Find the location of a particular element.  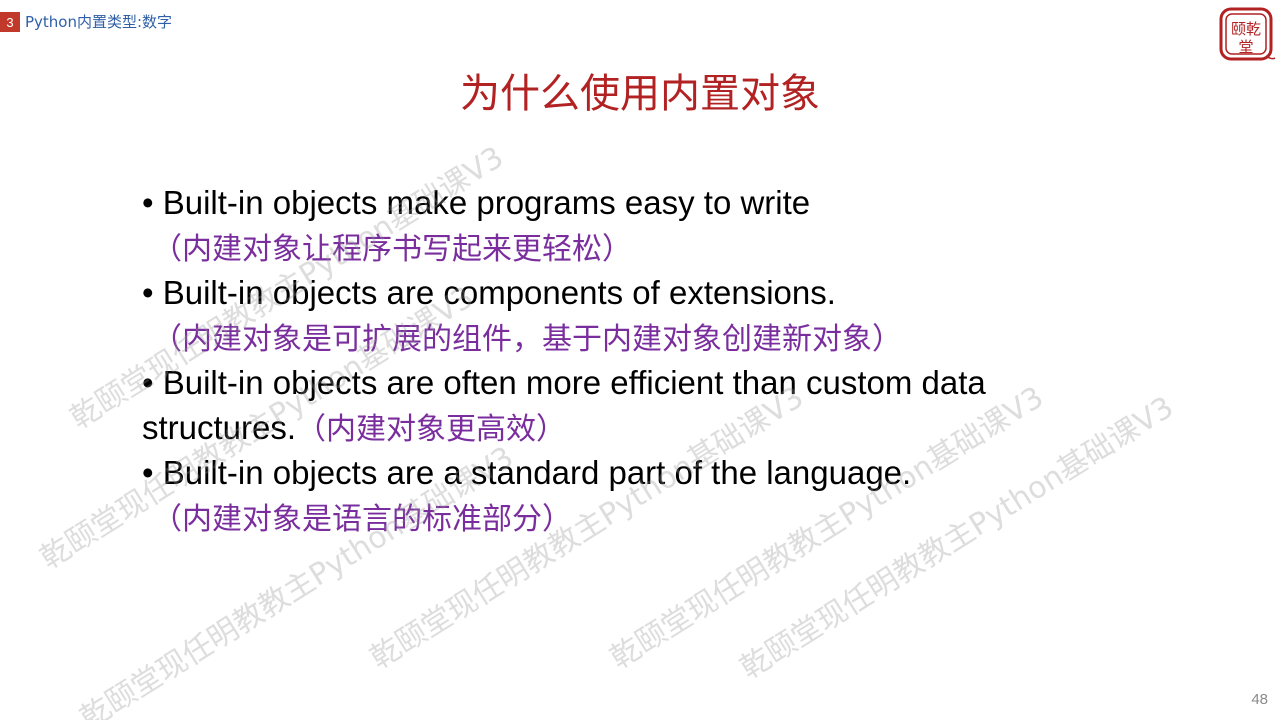

bullet-1-zh: （内建对象让程序书写起来更轻松） is located at coordinates (632, 247).